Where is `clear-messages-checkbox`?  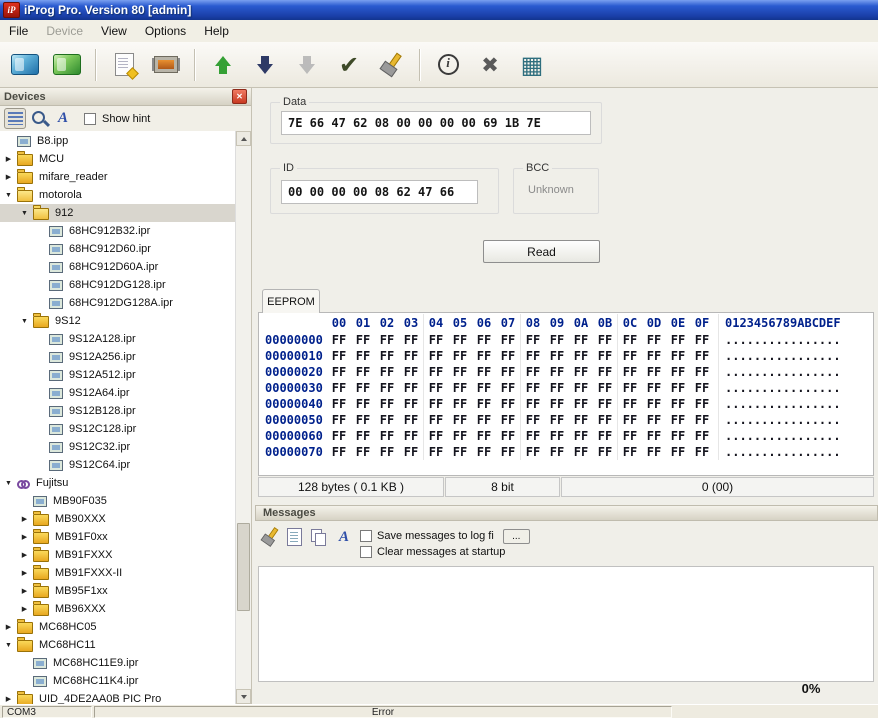 clear-messages-checkbox is located at coordinates (366, 552).